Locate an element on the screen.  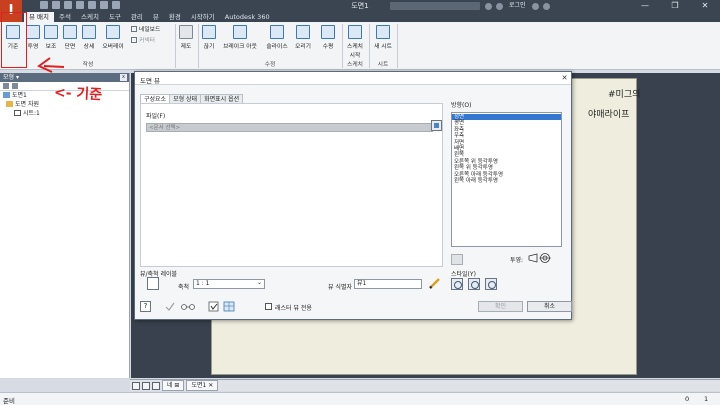
draft-view-button: 제도 is located at coordinates (186, 40).